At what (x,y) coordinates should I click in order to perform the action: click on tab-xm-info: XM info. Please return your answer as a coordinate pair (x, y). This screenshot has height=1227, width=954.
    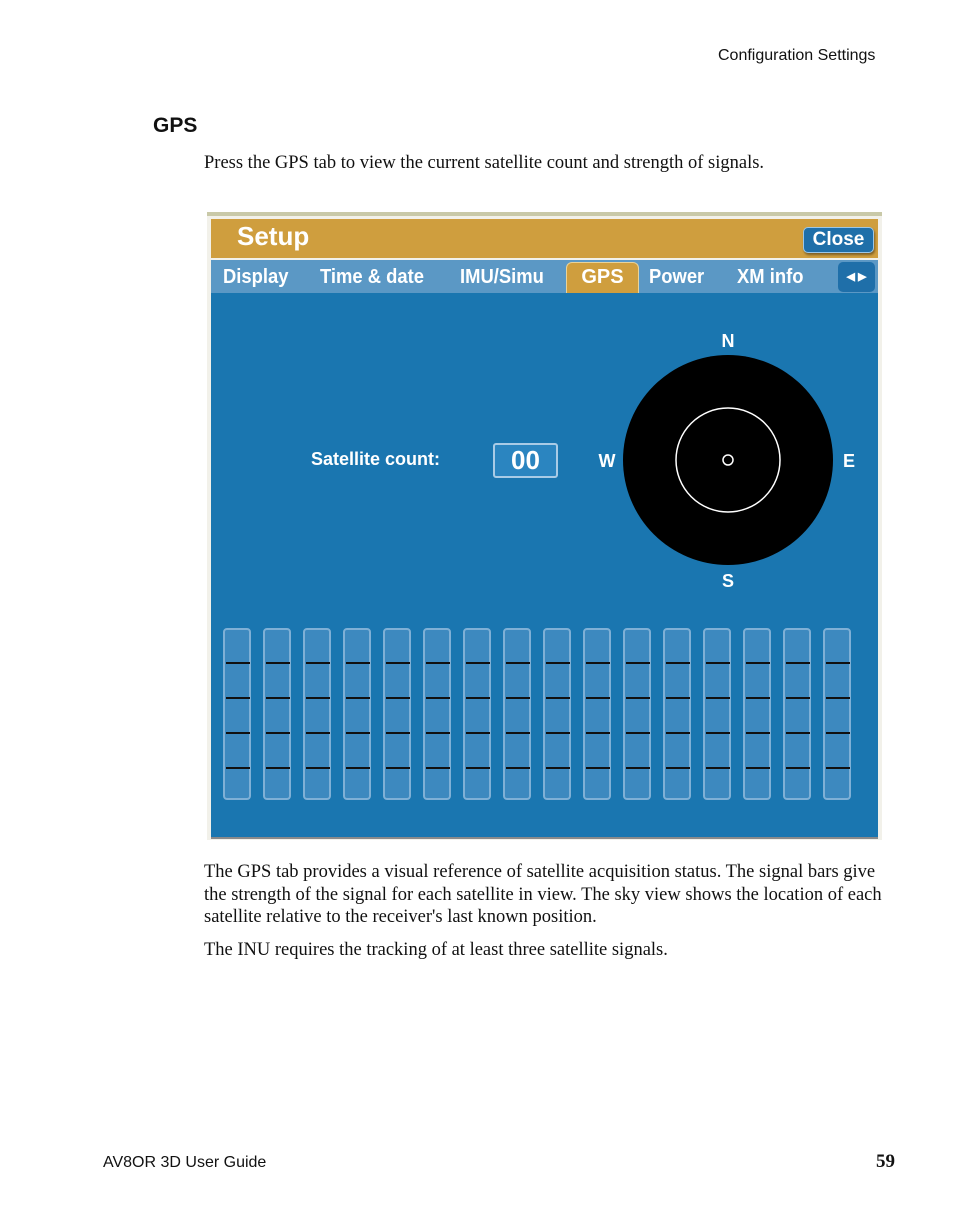
    Looking at the image, I should click on (770, 277).